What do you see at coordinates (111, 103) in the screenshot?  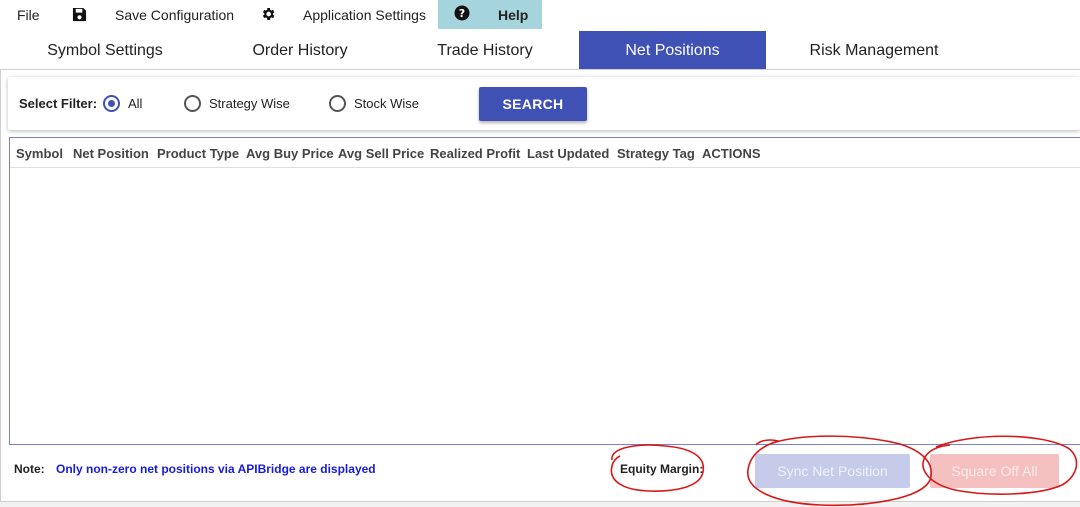 I see `radio-all-indicator` at bounding box center [111, 103].